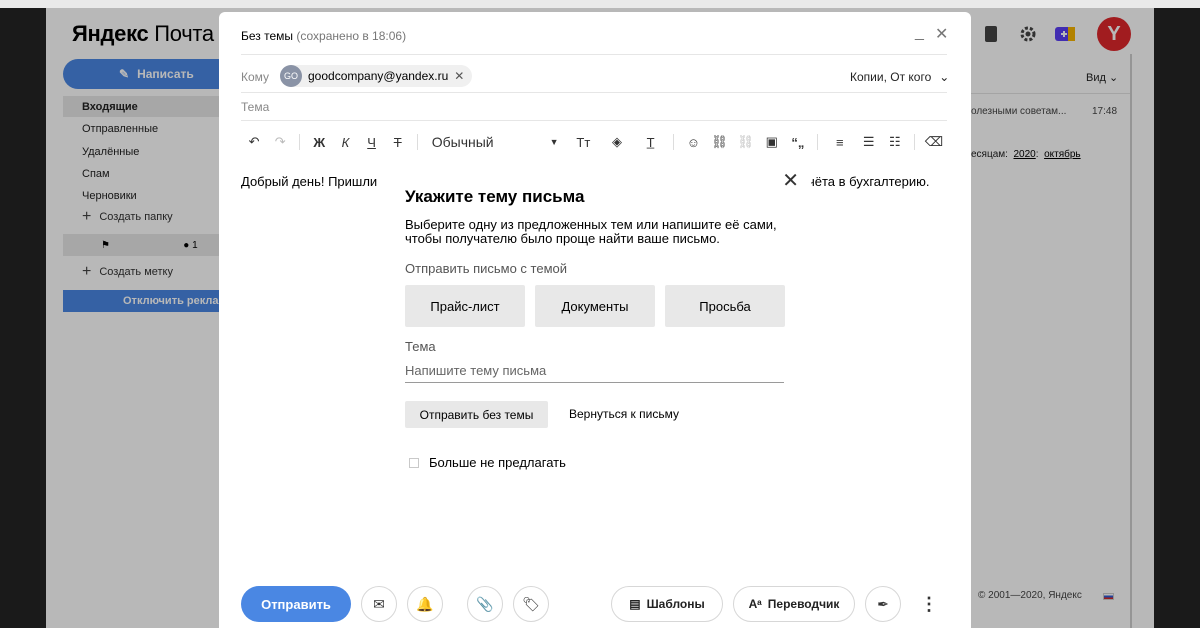 This screenshot has width=1200, height=628. I want to click on dialog-title: Укажите тему письма, so click(495, 196).